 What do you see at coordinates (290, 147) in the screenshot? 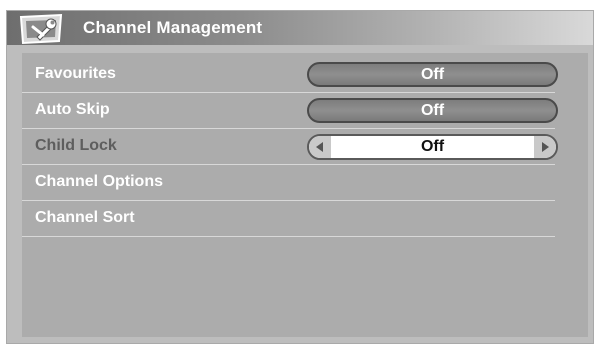
I see `menu-item-child-lock: Child Lock Off` at bounding box center [290, 147].